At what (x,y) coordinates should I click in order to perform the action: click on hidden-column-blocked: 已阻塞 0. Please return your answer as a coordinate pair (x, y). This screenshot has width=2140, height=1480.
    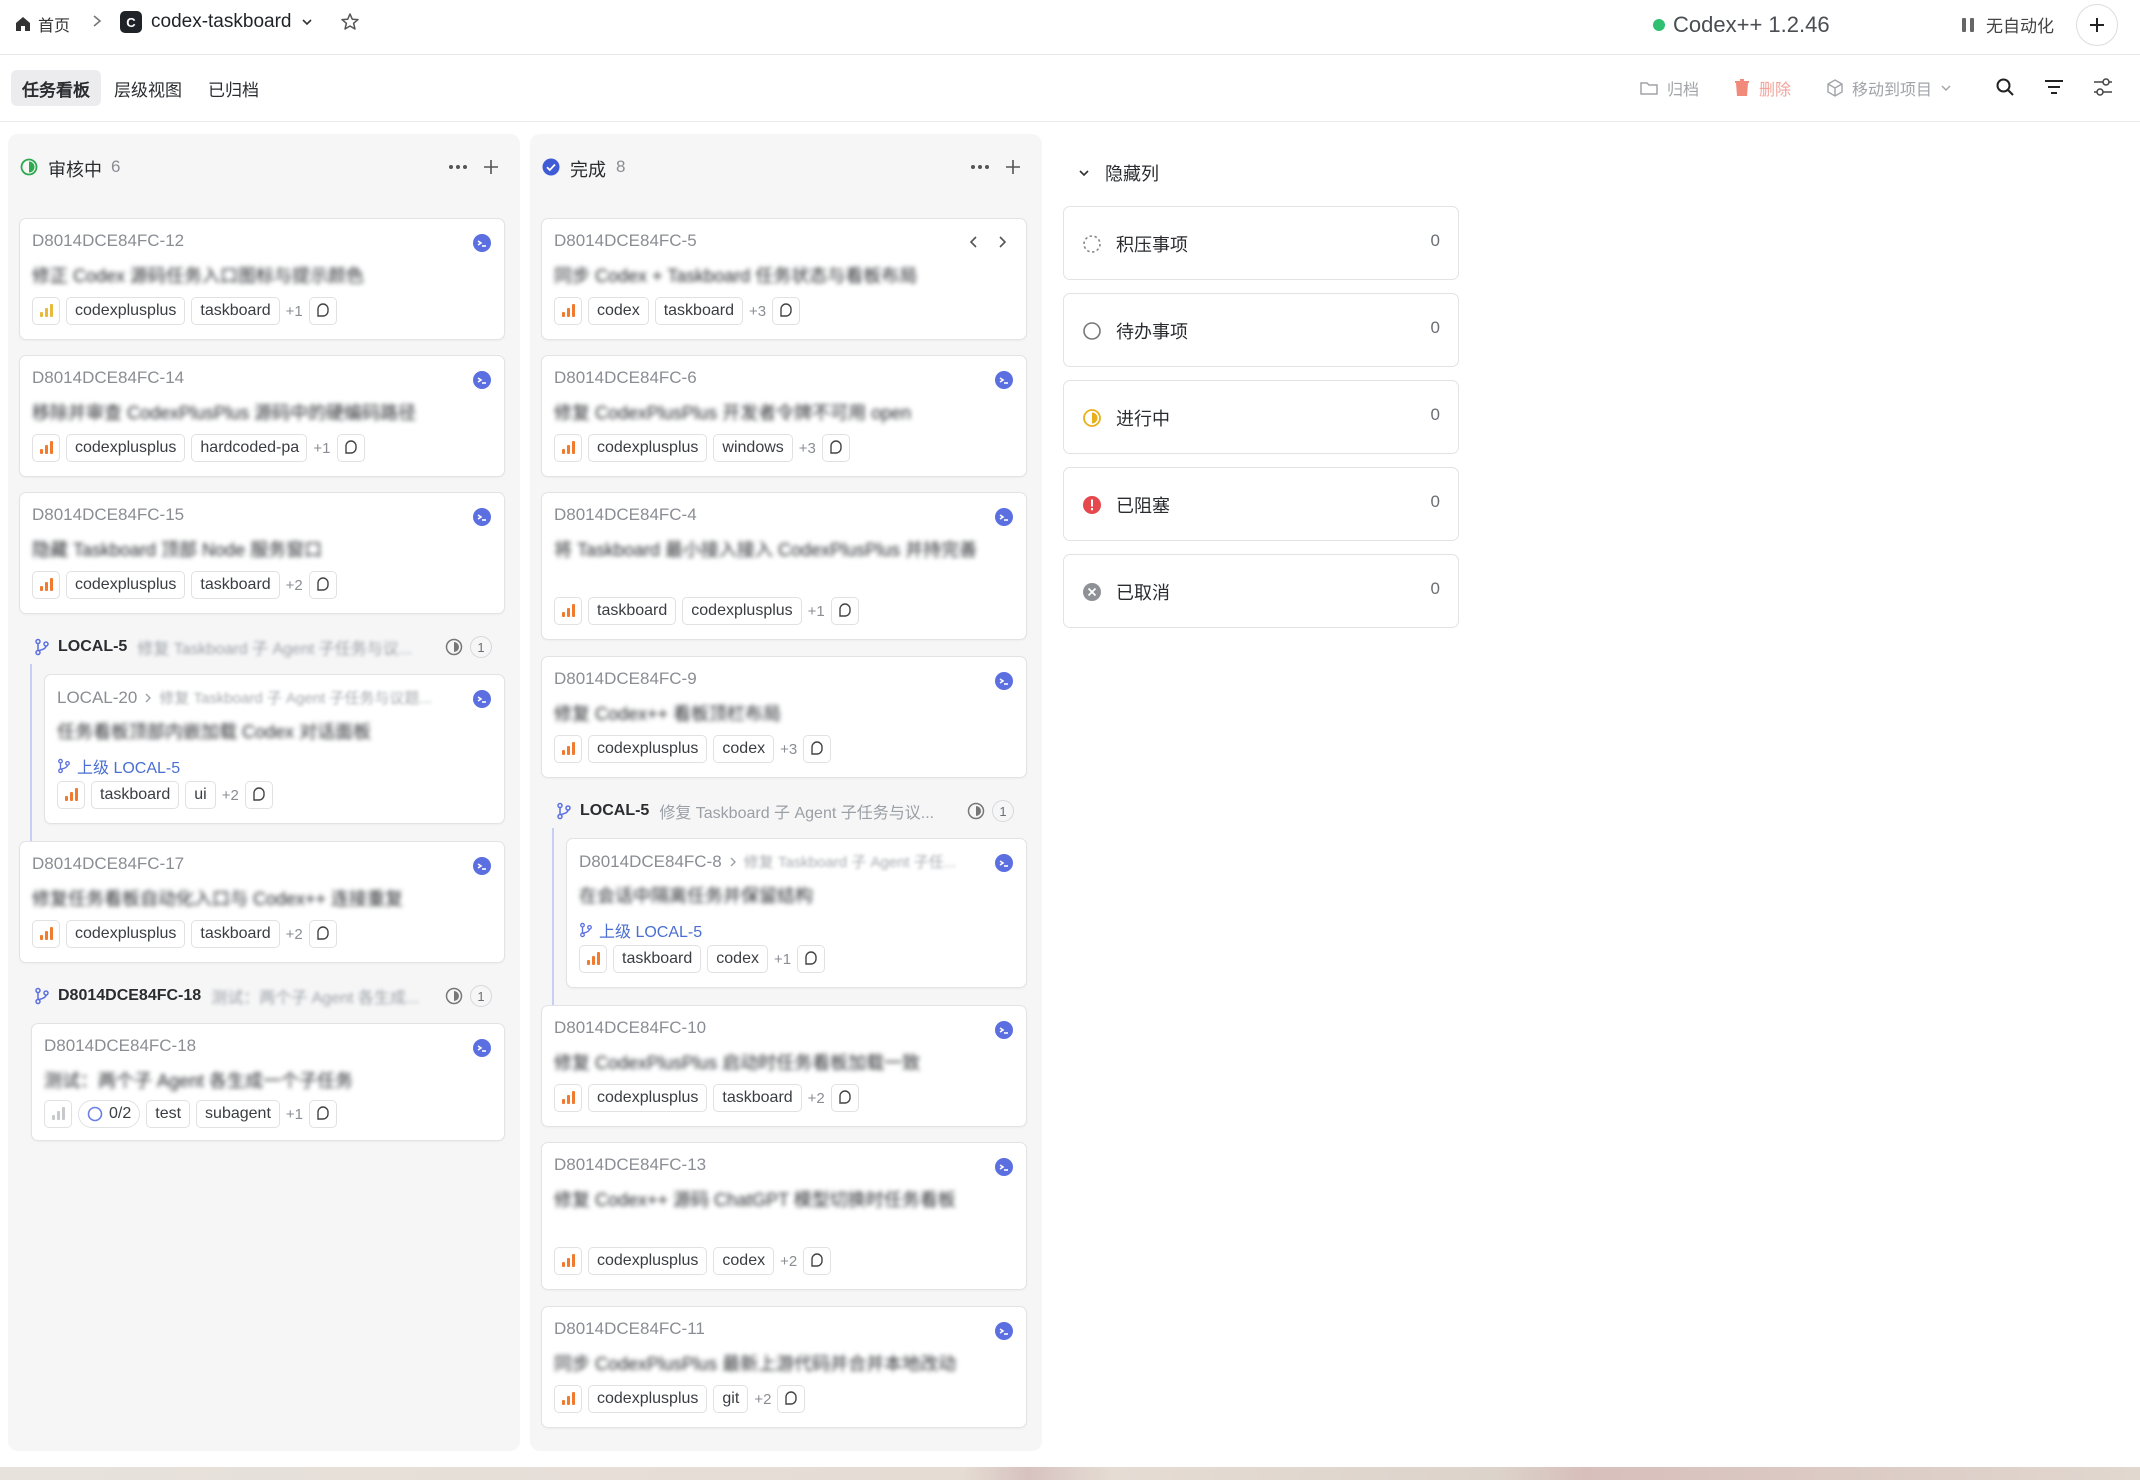
    Looking at the image, I should click on (1261, 504).